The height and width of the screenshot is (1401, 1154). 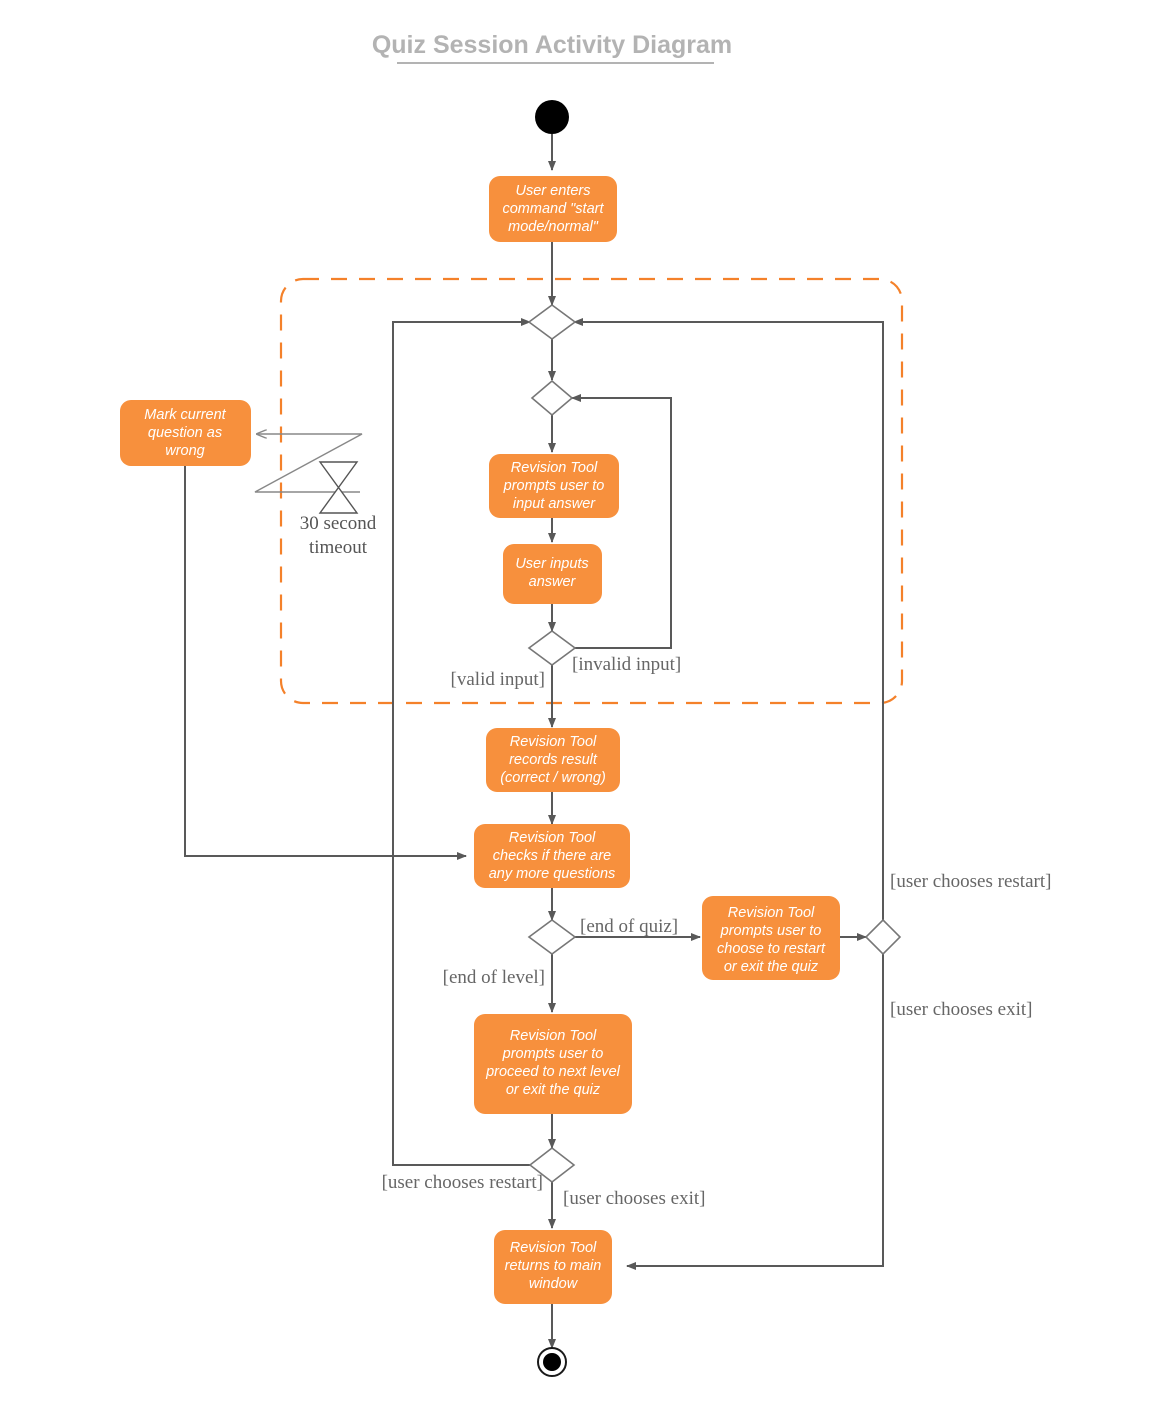 What do you see at coordinates (498, 679) in the screenshot?
I see `guard-valid-input: [valid input]` at bounding box center [498, 679].